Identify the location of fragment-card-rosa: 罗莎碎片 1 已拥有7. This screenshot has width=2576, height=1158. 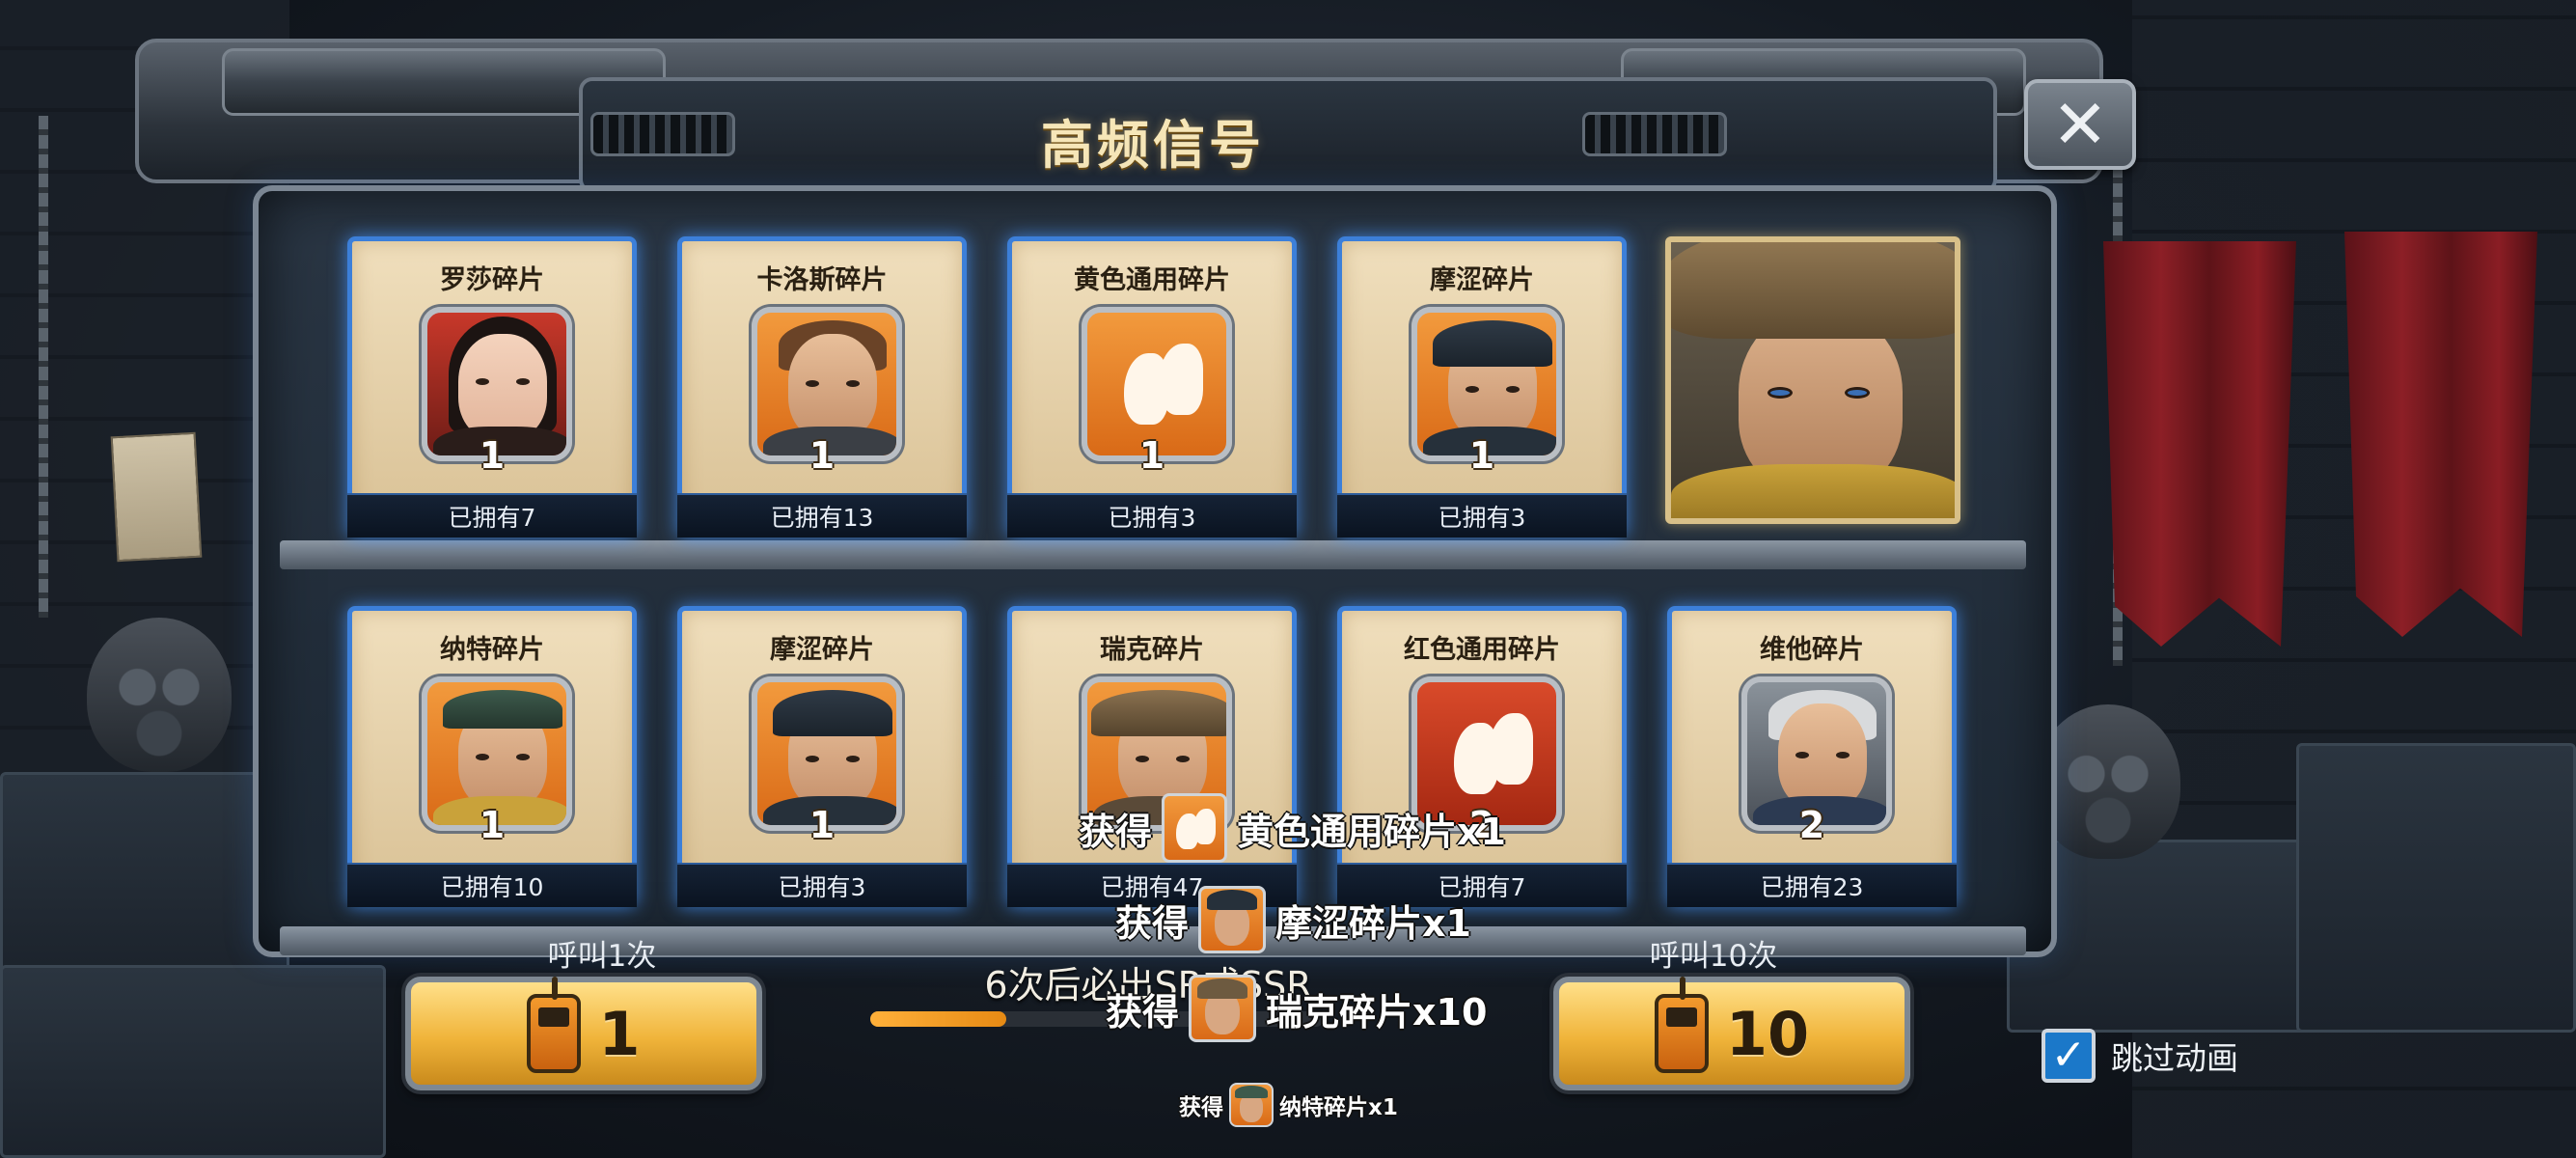
(492, 387).